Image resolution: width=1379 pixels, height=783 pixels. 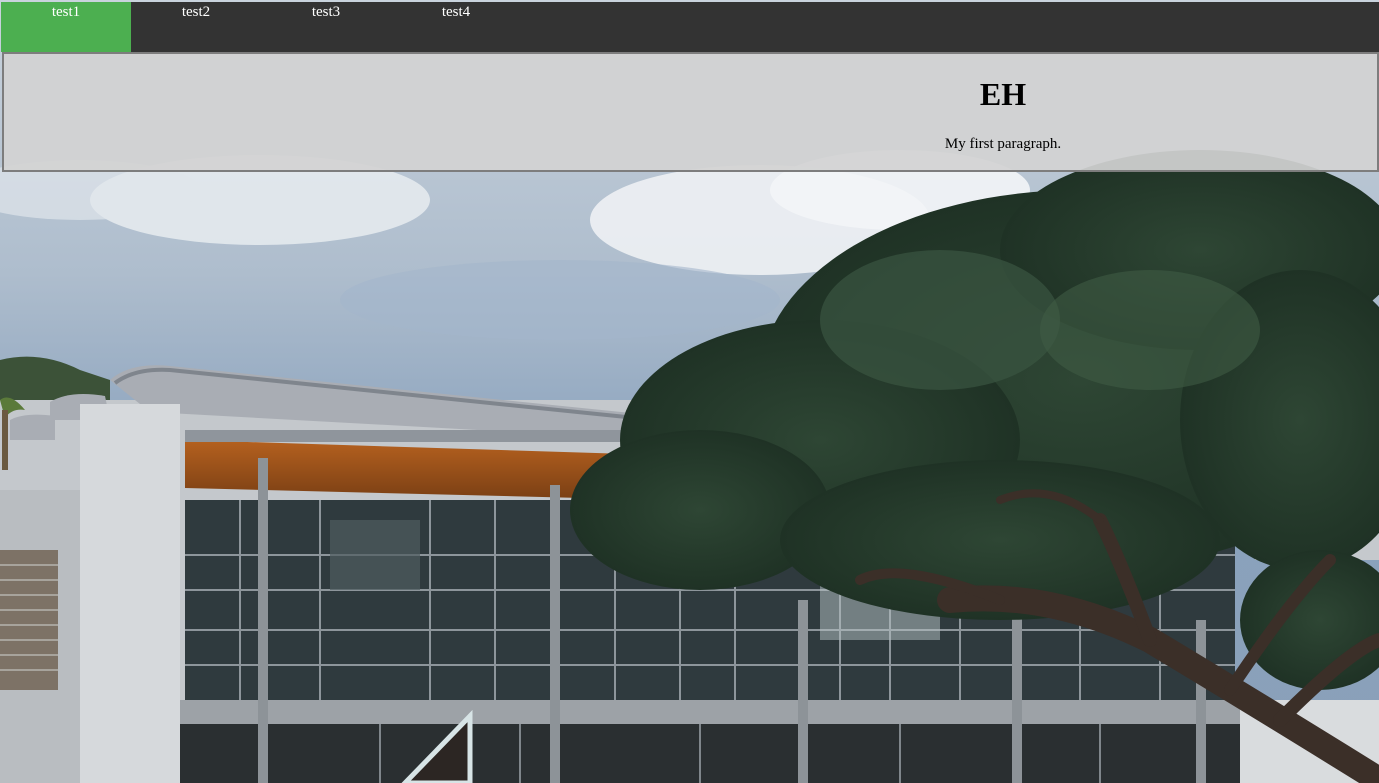 I want to click on nav-item-test1: test1, so click(x=66, y=27).